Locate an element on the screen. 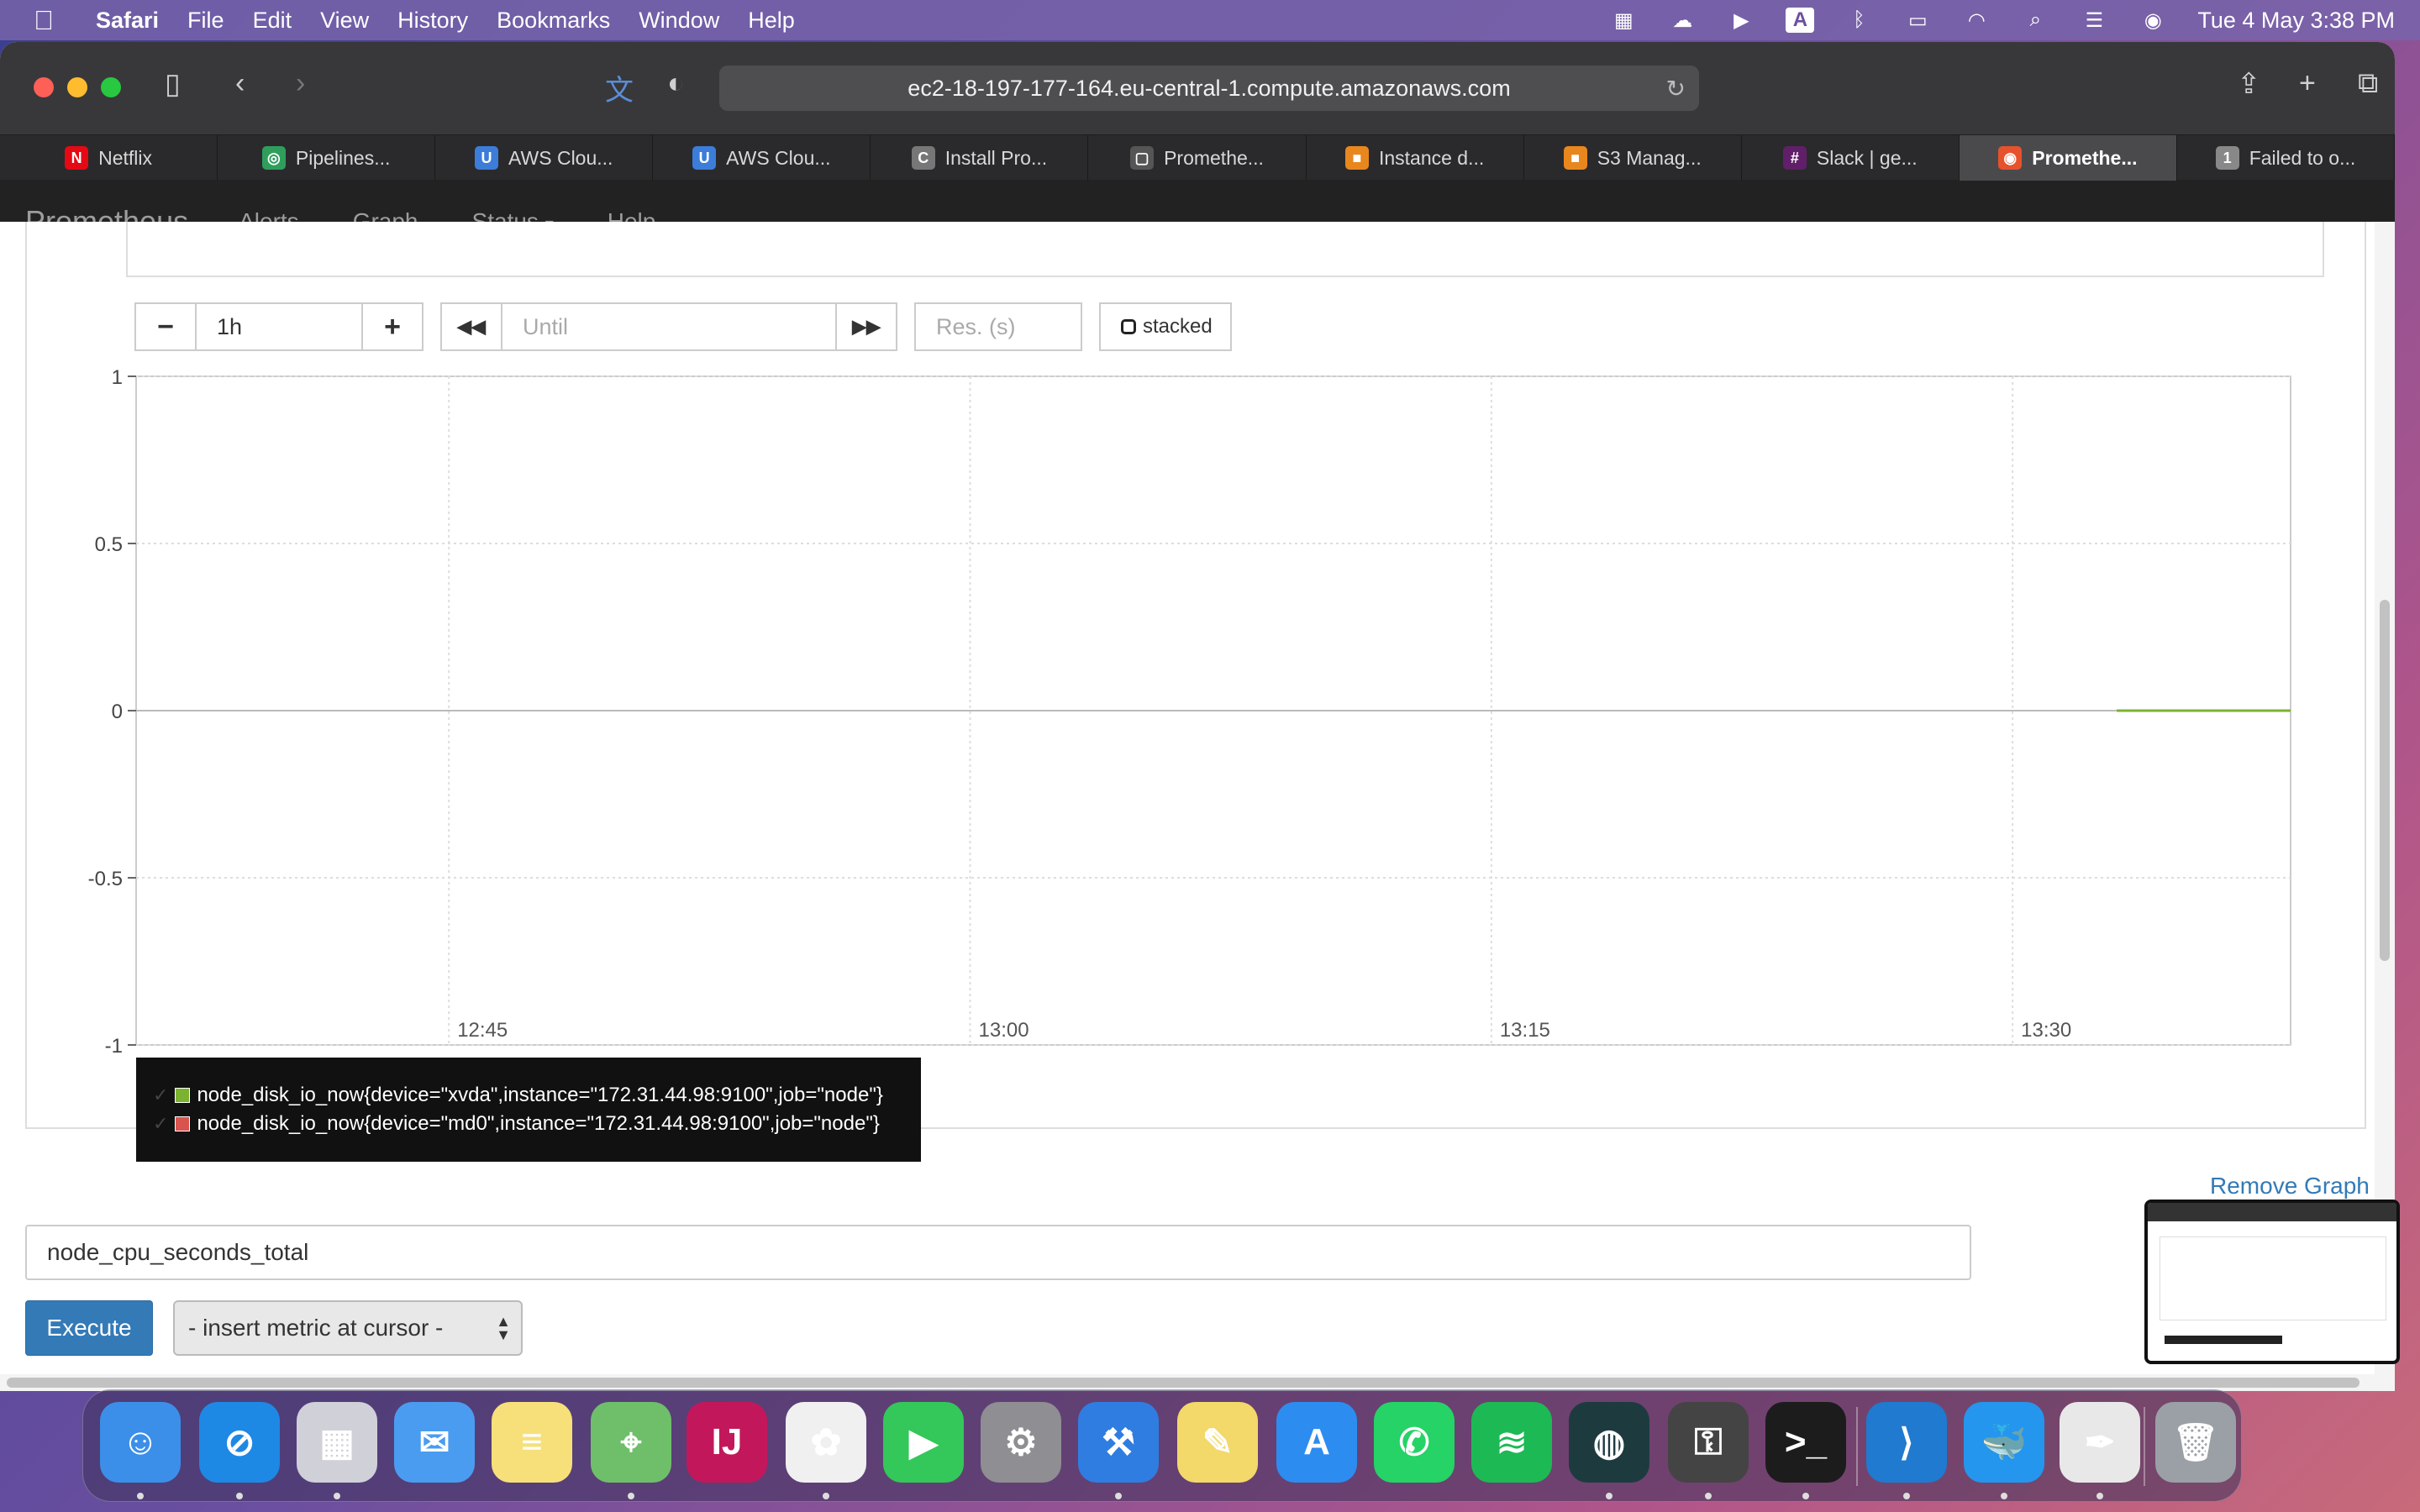 This screenshot has width=2420, height=1512. execute-button: Execute is located at coordinates (89, 1328).